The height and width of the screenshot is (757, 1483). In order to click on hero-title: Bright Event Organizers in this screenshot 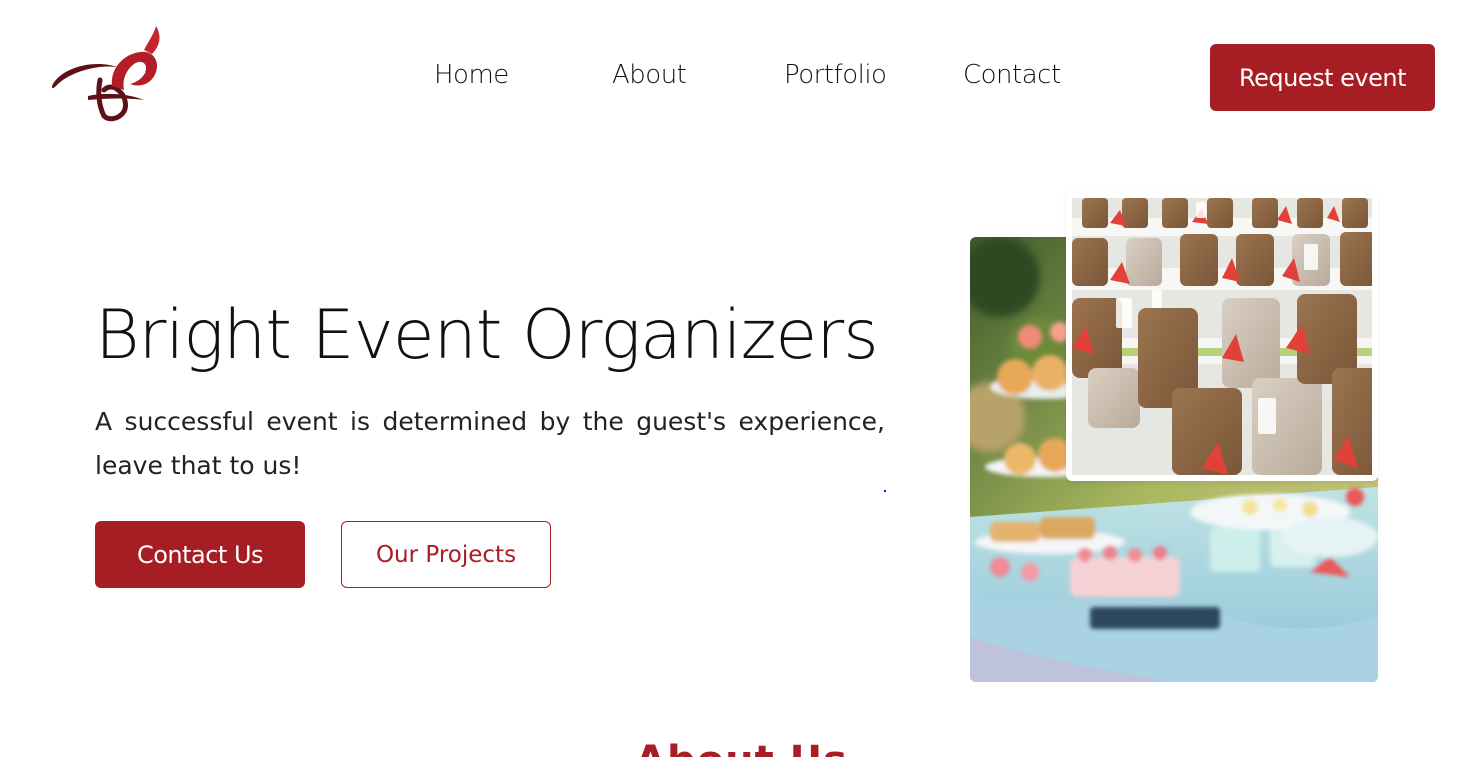, I will do `click(487, 335)`.